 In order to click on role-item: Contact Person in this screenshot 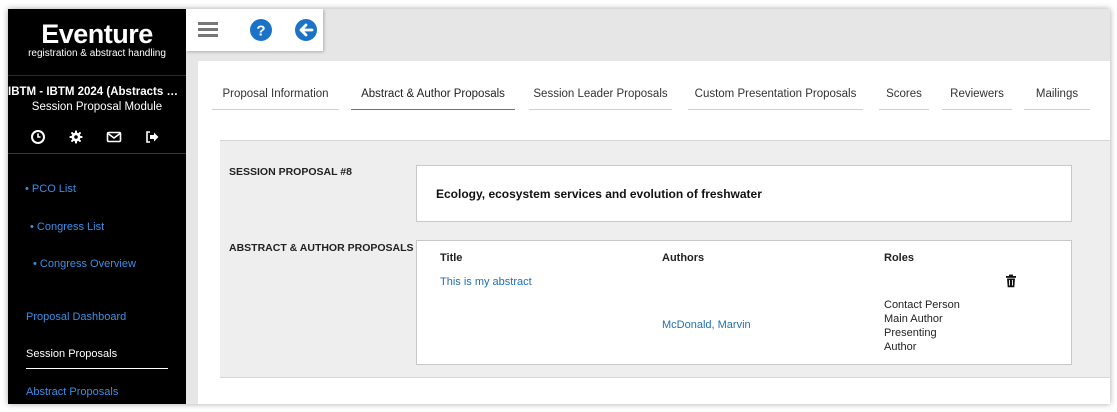, I will do `click(922, 305)`.